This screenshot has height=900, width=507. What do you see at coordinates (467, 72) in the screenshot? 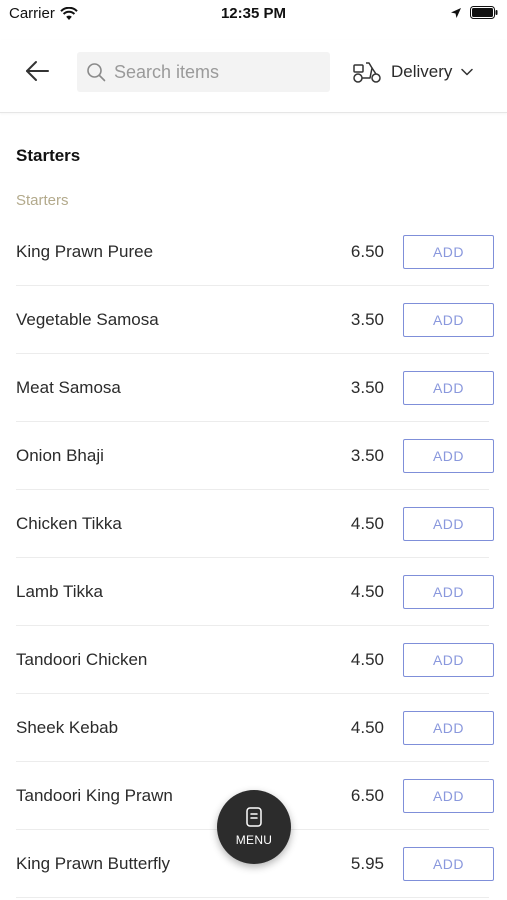
I see `chevron-down-icon` at bounding box center [467, 72].